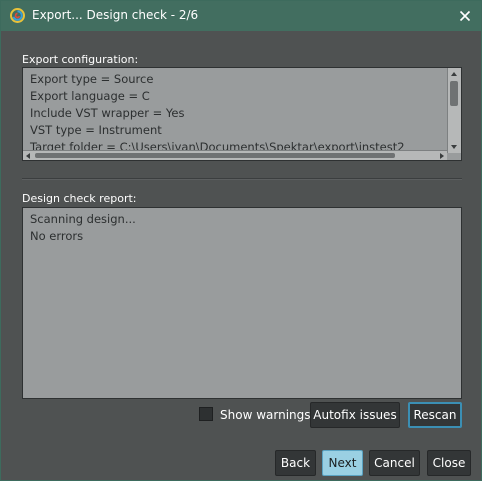 This screenshot has width=482, height=481. Describe the element at coordinates (454, 74) in the screenshot. I see `scroll-up-icon` at that location.